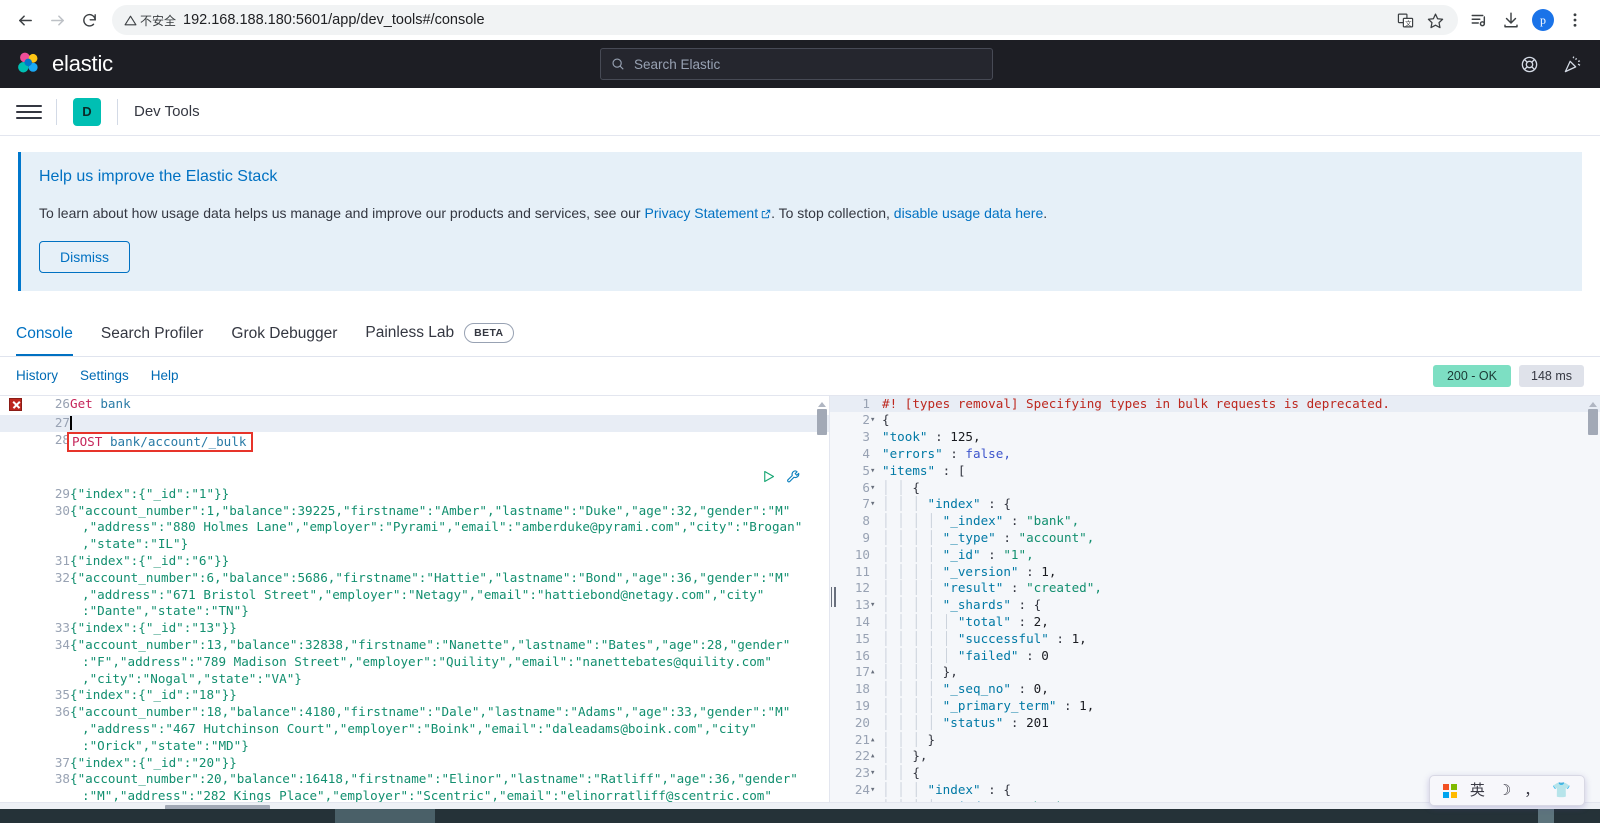  What do you see at coordinates (414, 424) in the screenshot?
I see `editor-line-active: 27` at bounding box center [414, 424].